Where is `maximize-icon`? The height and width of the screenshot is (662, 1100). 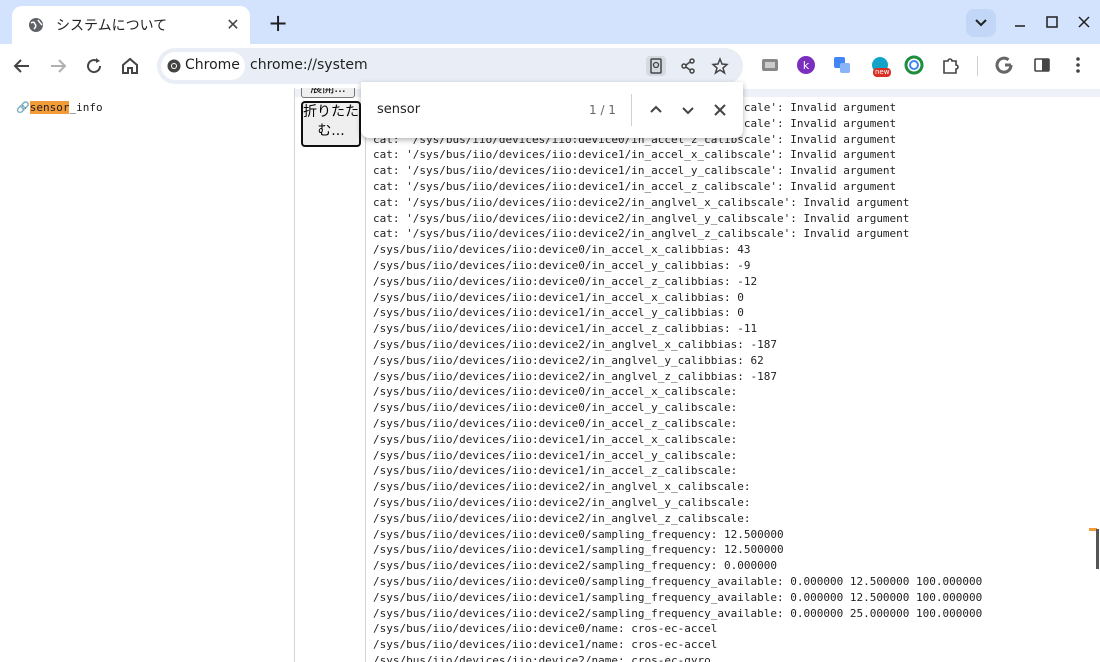
maximize-icon is located at coordinates (1052, 22).